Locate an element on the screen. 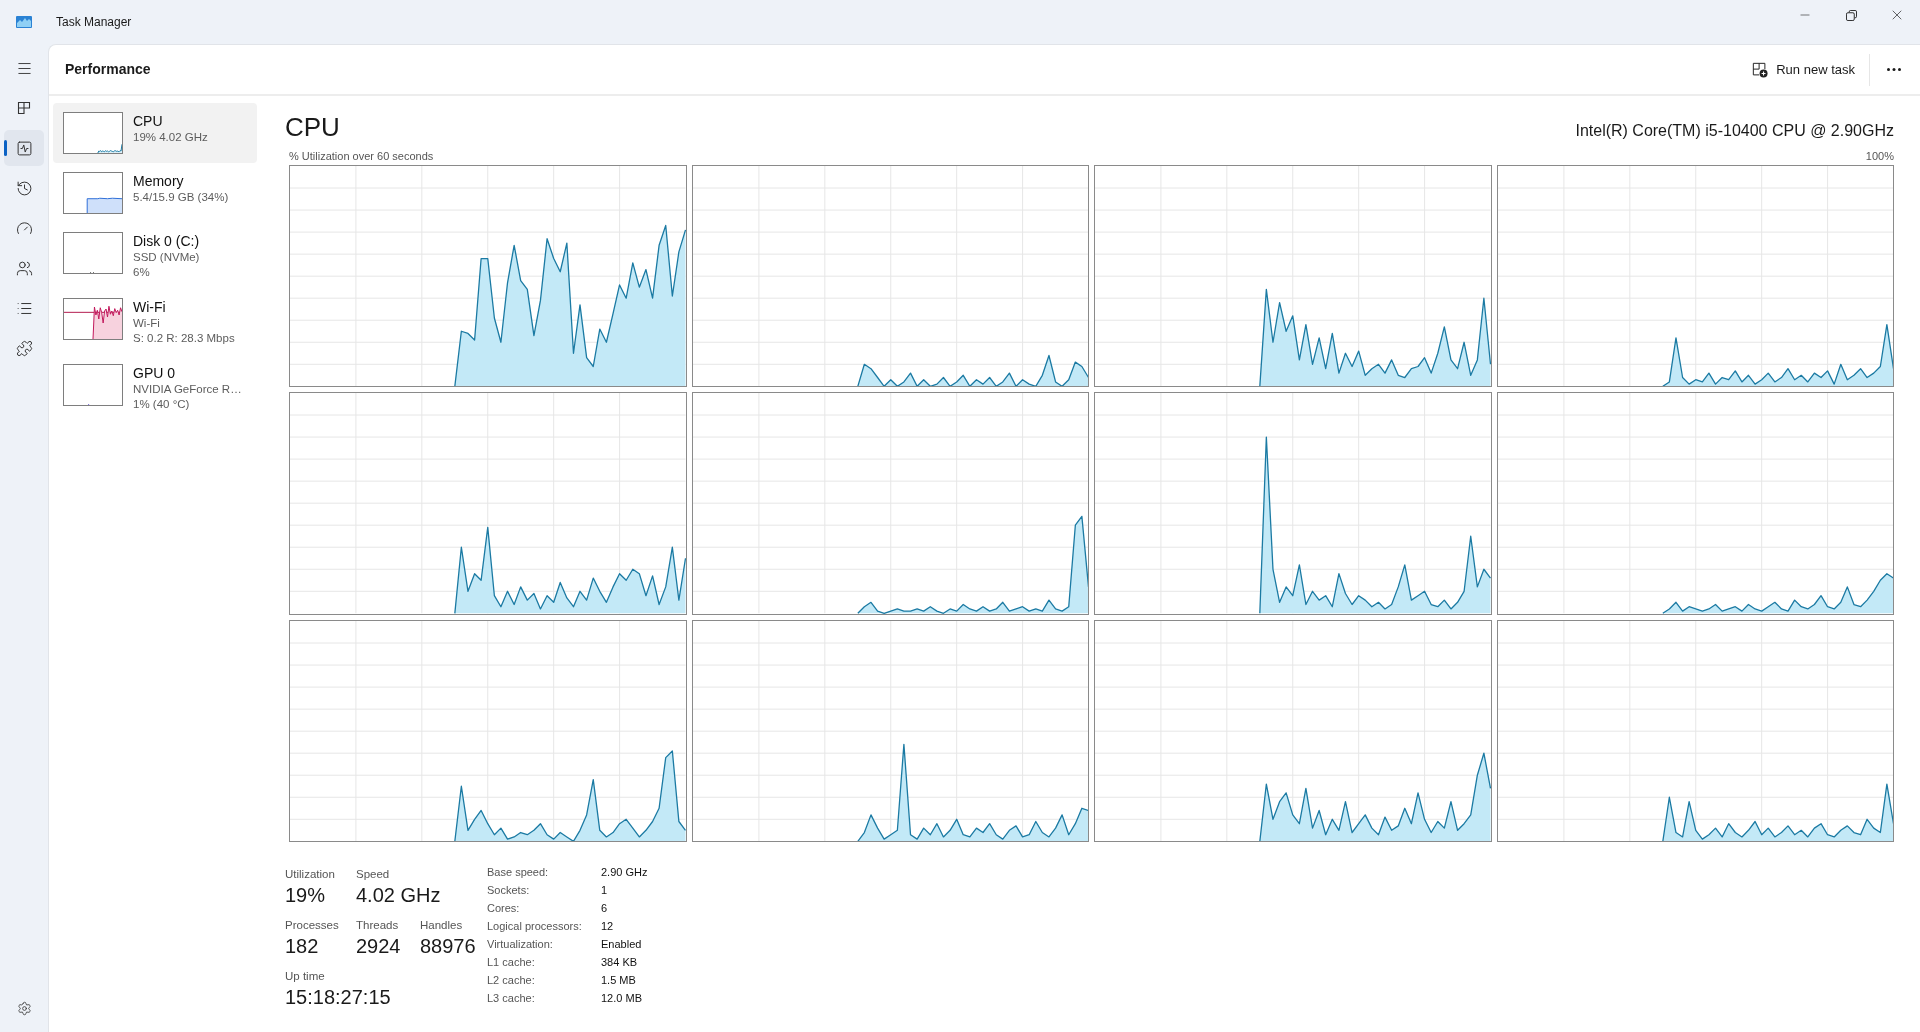 The height and width of the screenshot is (1032, 1920). selection-indicator is located at coordinates (5, 148).